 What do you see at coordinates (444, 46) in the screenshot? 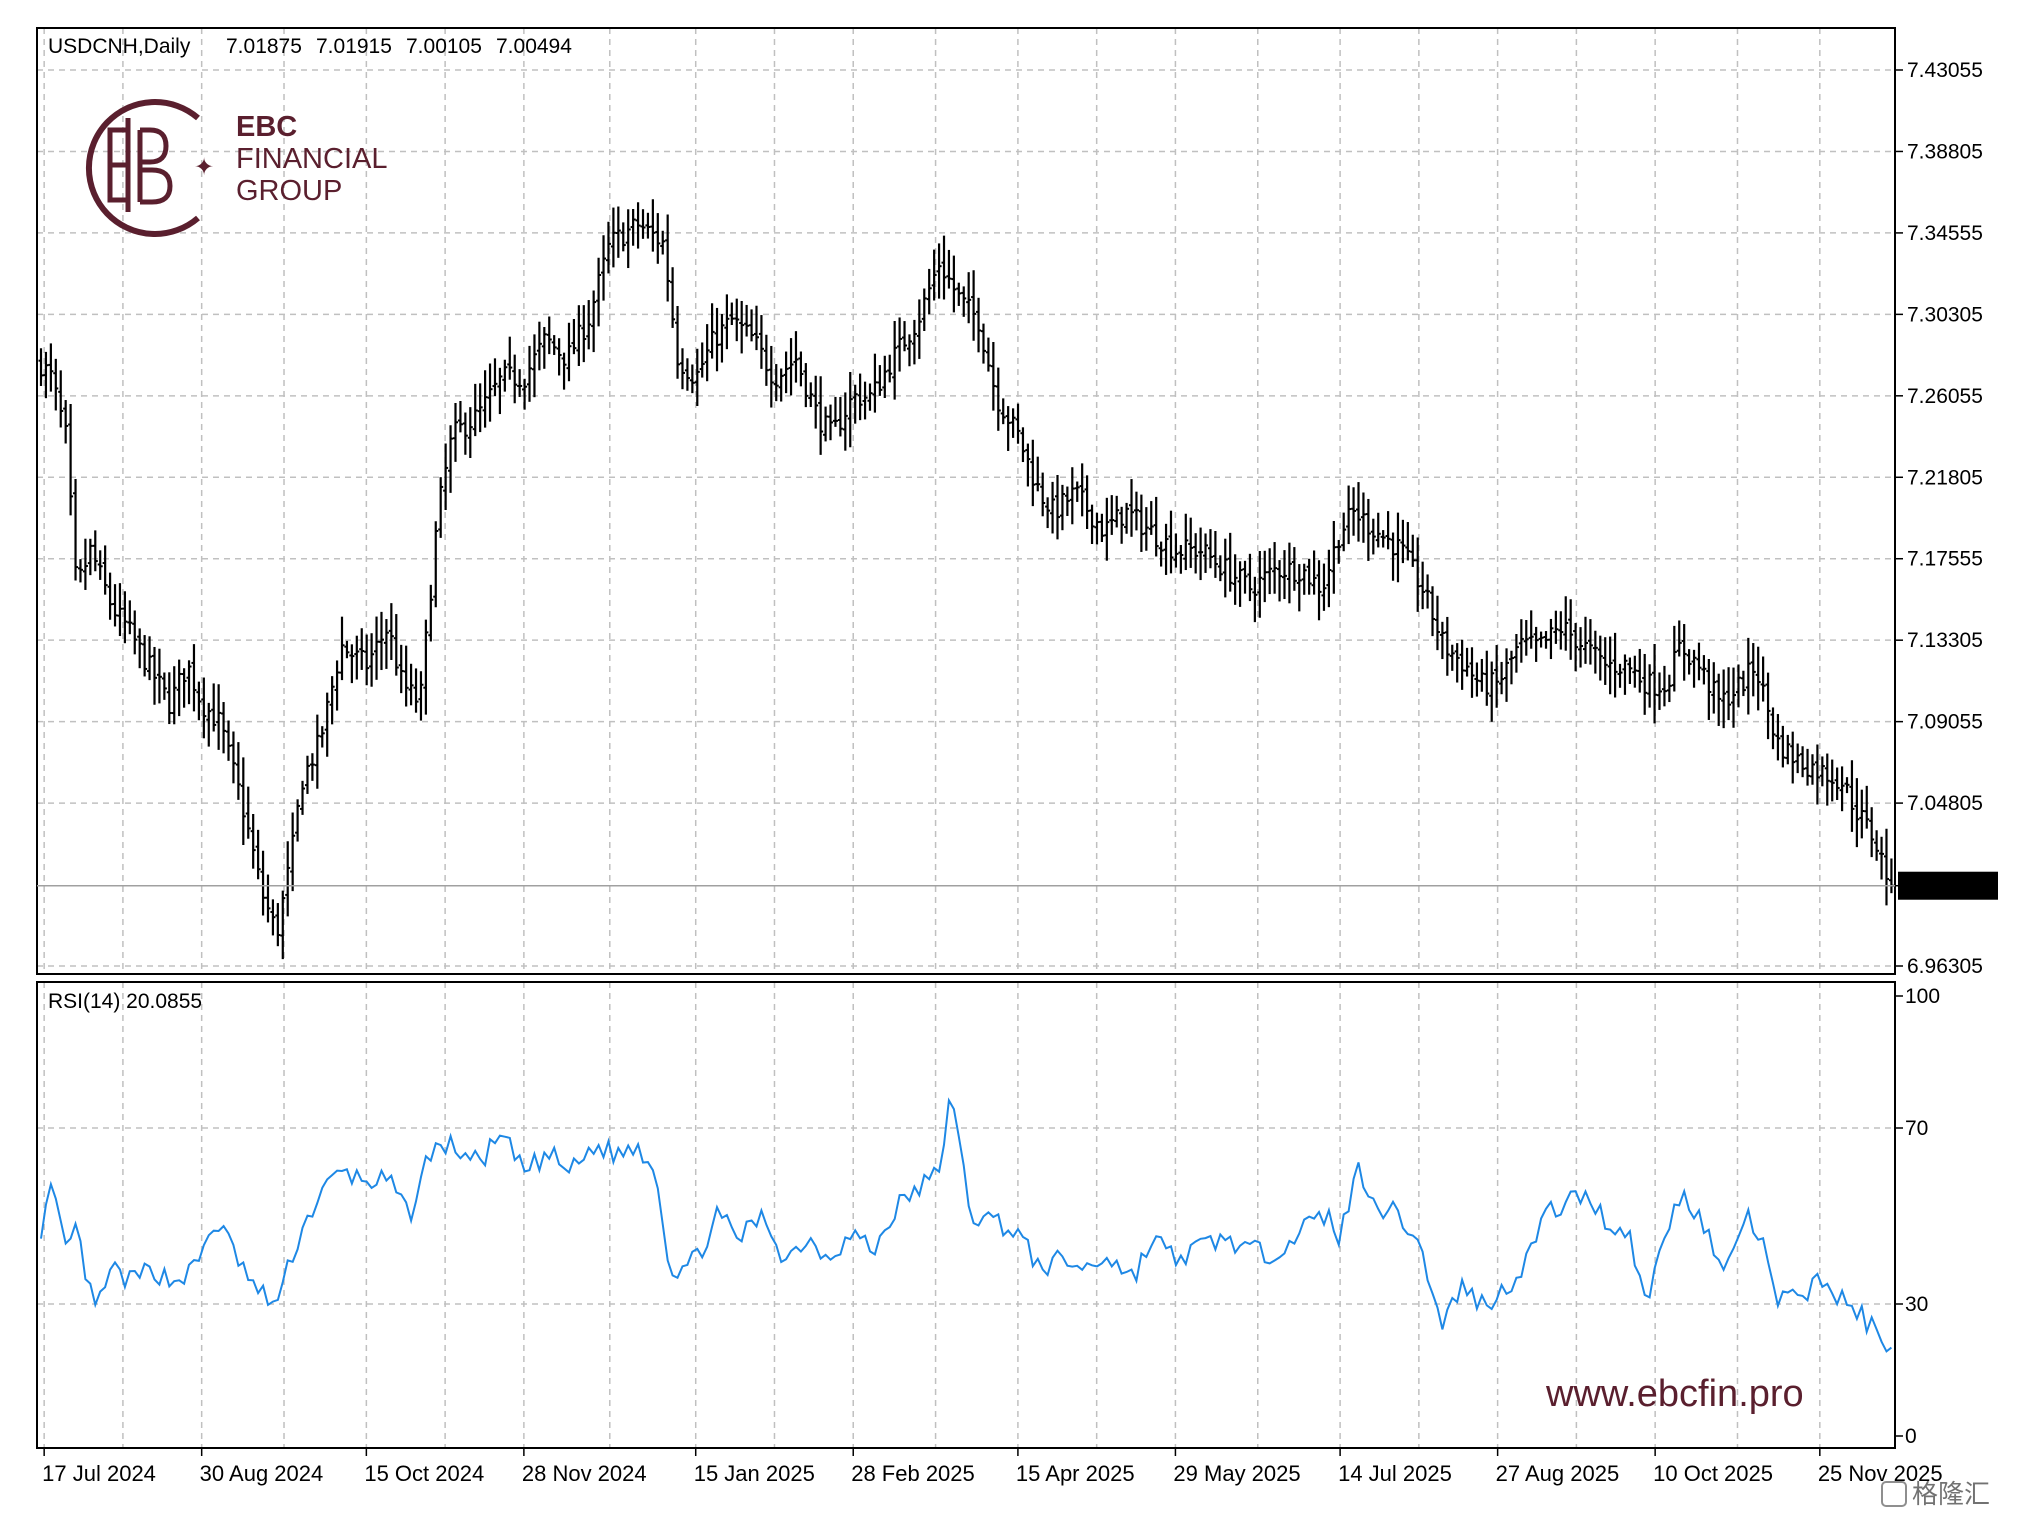
I see `ohlc-low: 7.00105` at bounding box center [444, 46].